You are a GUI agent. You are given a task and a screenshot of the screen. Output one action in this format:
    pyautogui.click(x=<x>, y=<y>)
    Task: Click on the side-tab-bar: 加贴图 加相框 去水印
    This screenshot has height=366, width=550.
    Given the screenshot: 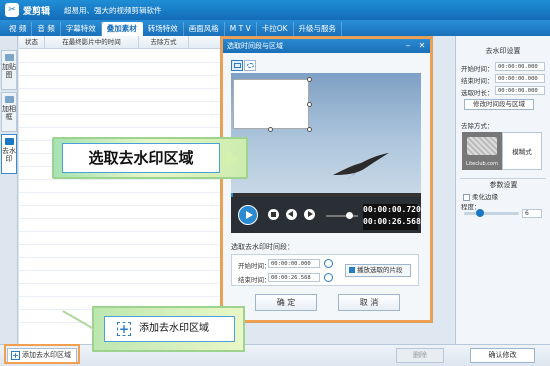 What is the action you would take?
    pyautogui.click(x=9, y=191)
    